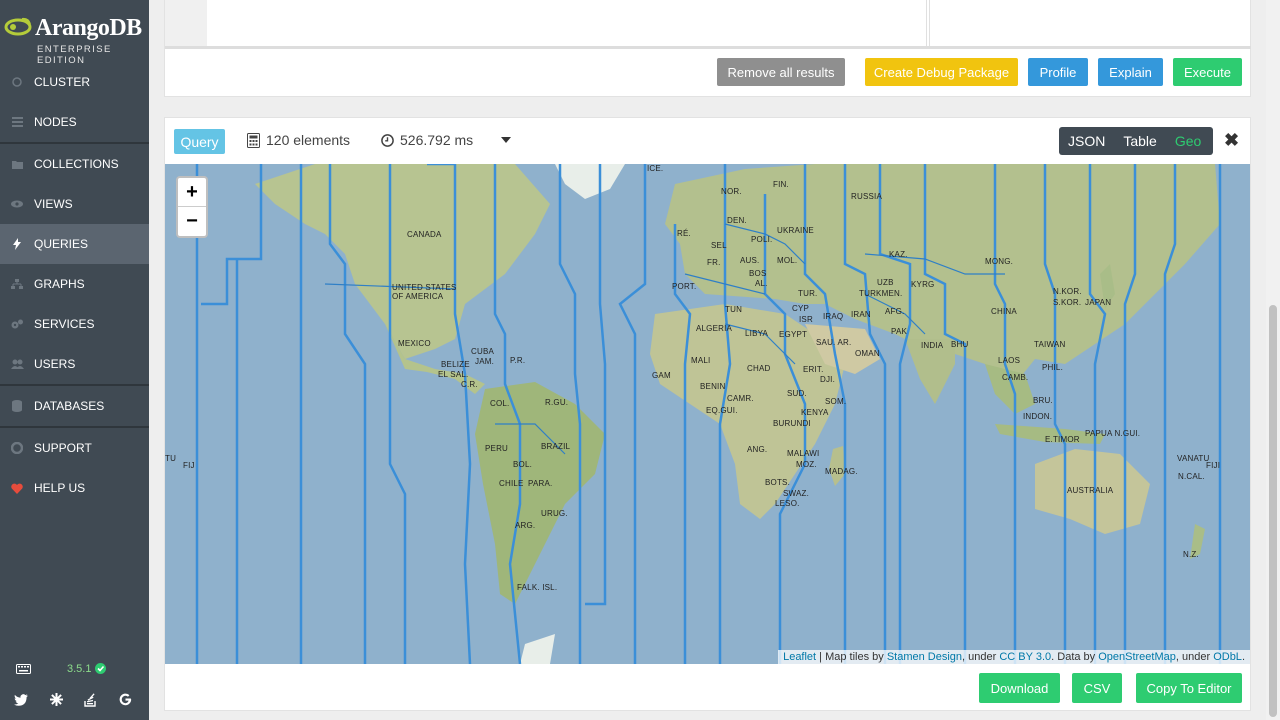  What do you see at coordinates (74, 204) in the screenshot?
I see `sidebar-item-views: VIEWS` at bounding box center [74, 204].